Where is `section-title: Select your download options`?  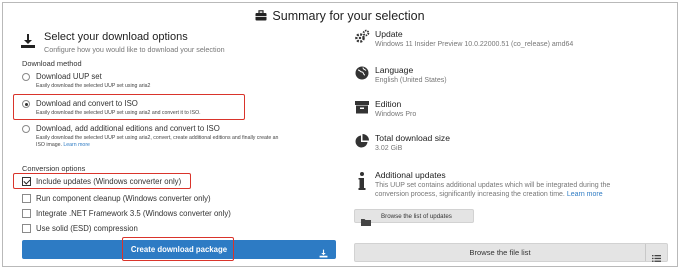 section-title: Select your download options is located at coordinates (116, 37).